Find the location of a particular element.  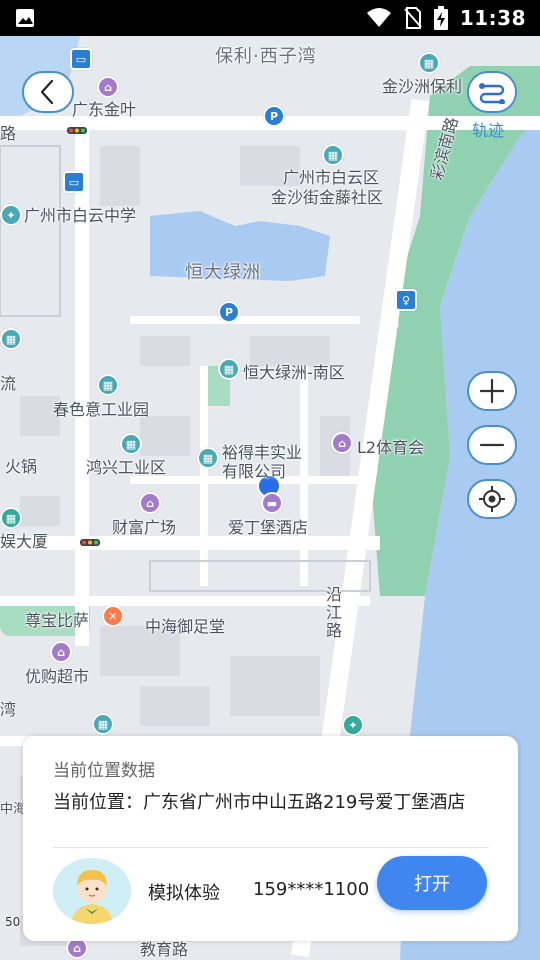

map-label: 湾 is located at coordinates (8, 709).